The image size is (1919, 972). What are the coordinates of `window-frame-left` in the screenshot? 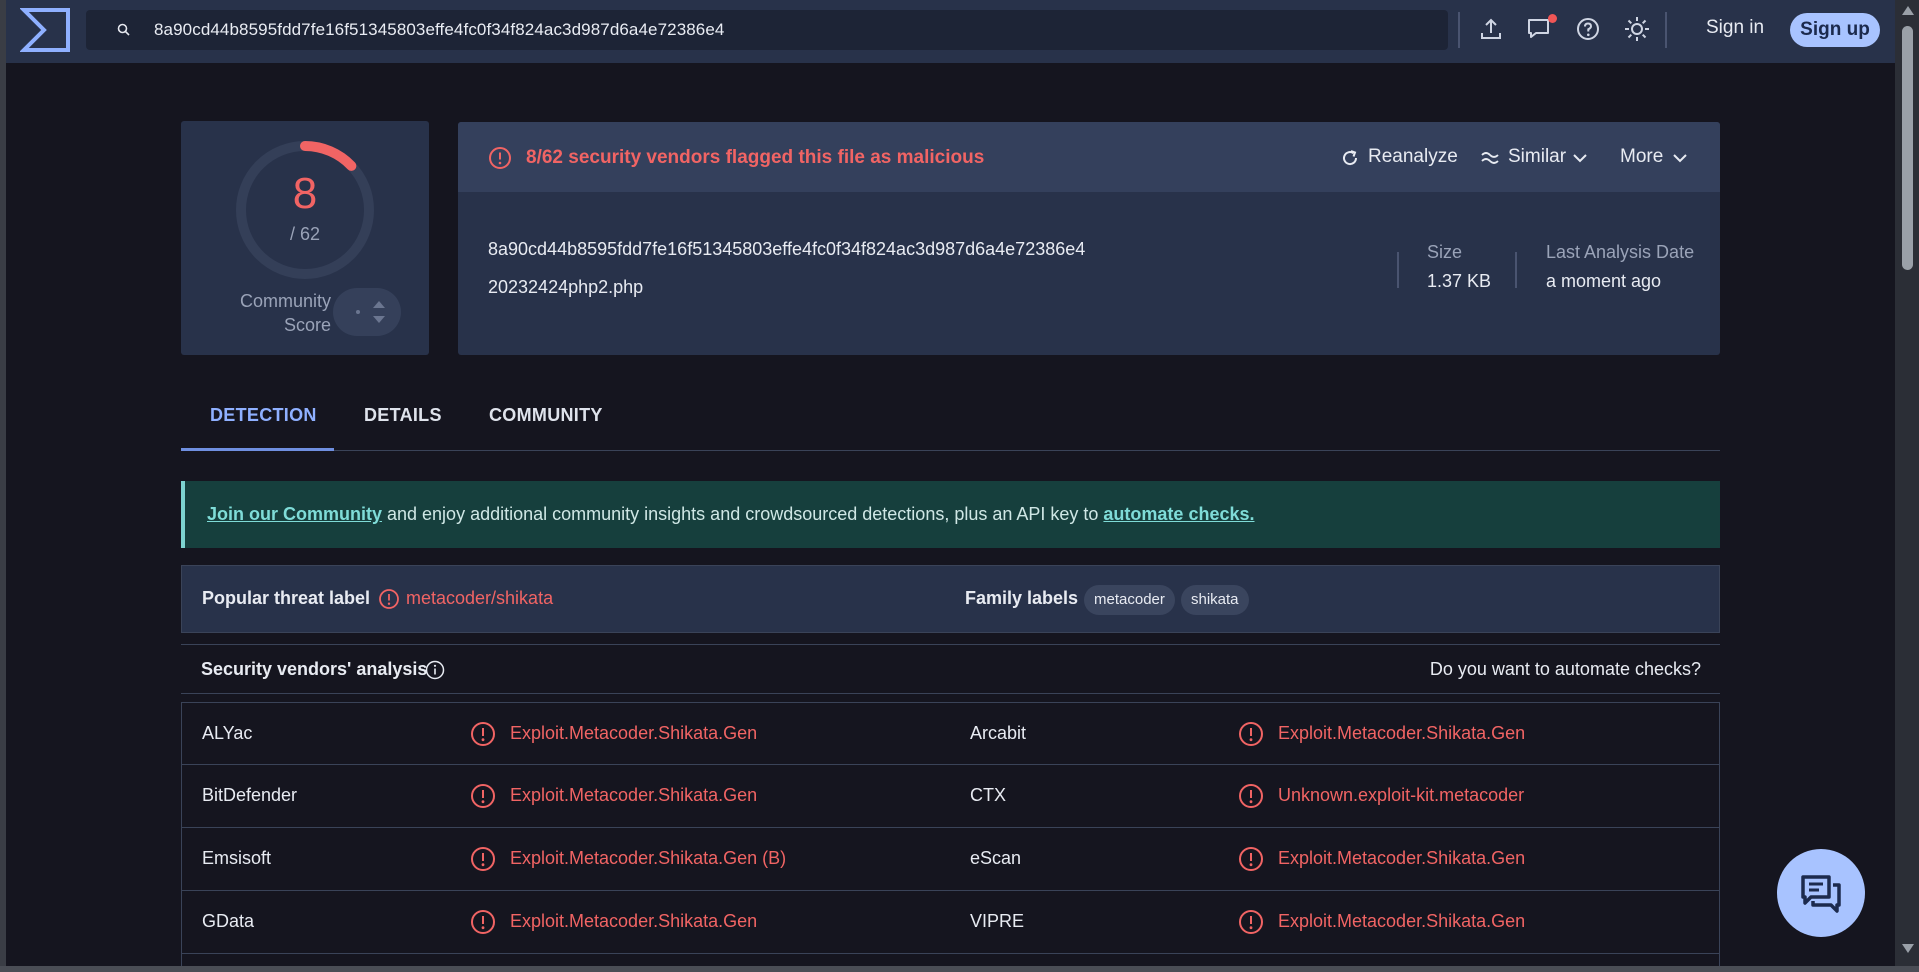 It's located at (3, 486).